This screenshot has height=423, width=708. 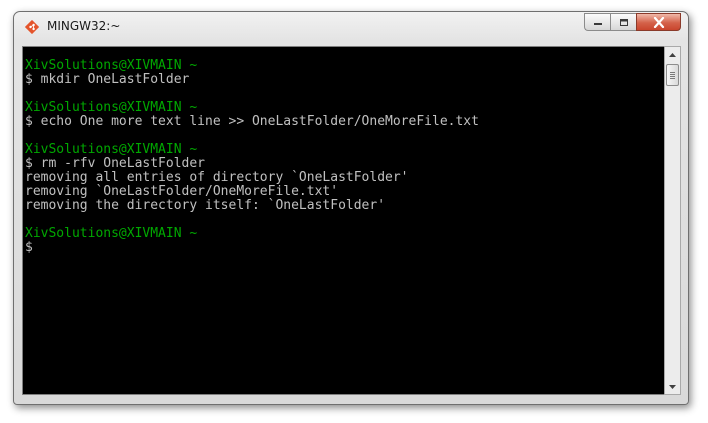 What do you see at coordinates (672, 220) in the screenshot?
I see `vertical-scrollbar` at bounding box center [672, 220].